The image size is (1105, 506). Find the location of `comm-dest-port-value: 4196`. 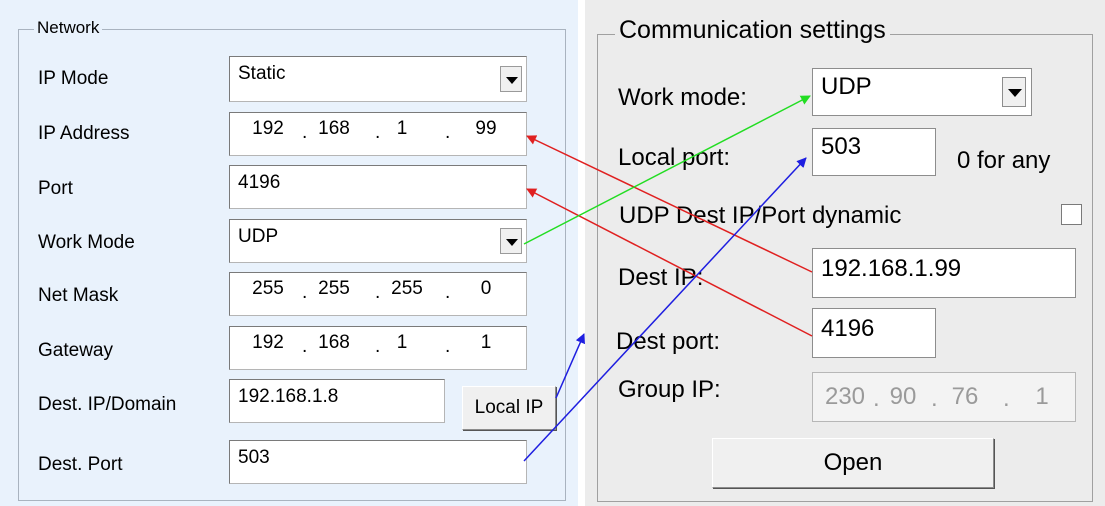

comm-dest-port-value: 4196 is located at coordinates (848, 328).